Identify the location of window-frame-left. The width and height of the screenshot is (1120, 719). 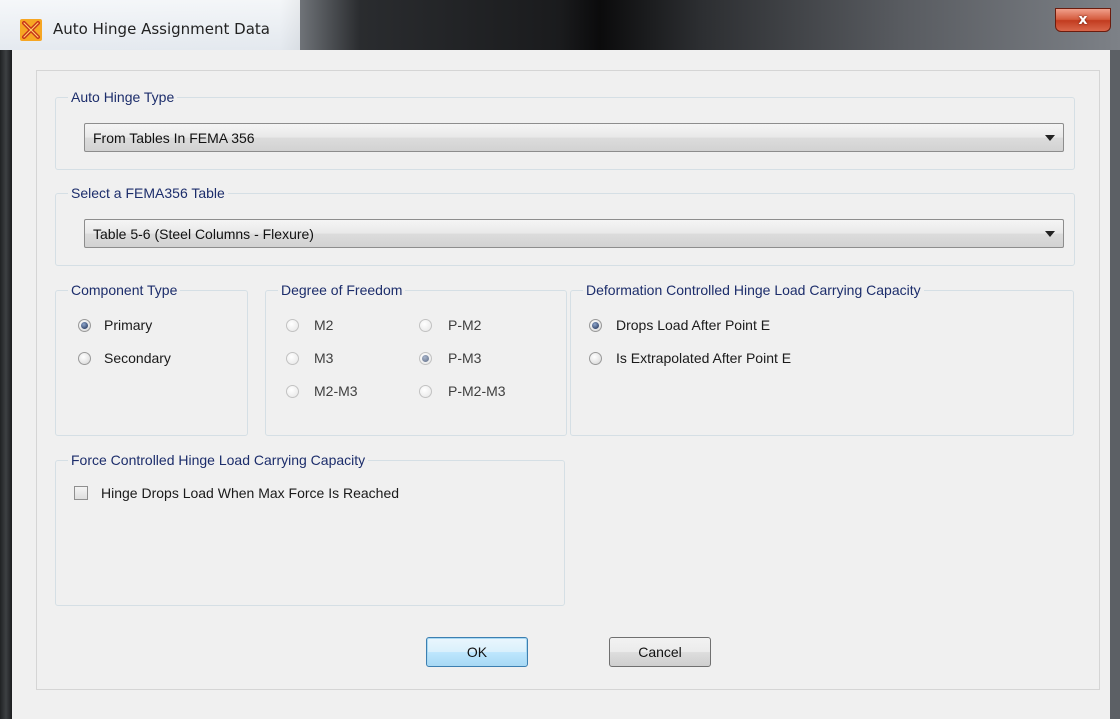
(6, 384).